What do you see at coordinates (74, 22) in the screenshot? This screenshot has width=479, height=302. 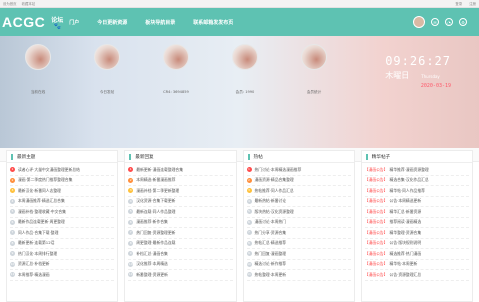 I see `nav-item-portal: 门户` at bounding box center [74, 22].